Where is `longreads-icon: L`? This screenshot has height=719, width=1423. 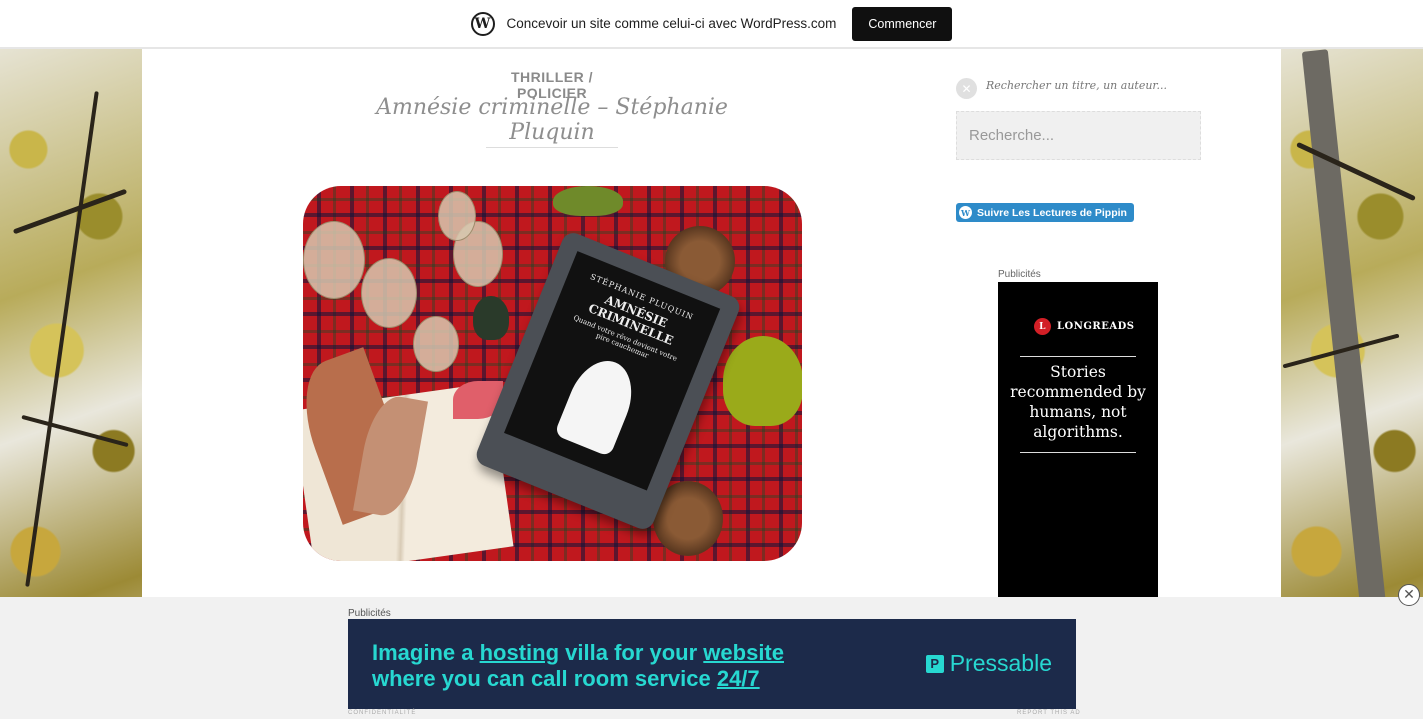
longreads-icon: L is located at coordinates (1042, 326).